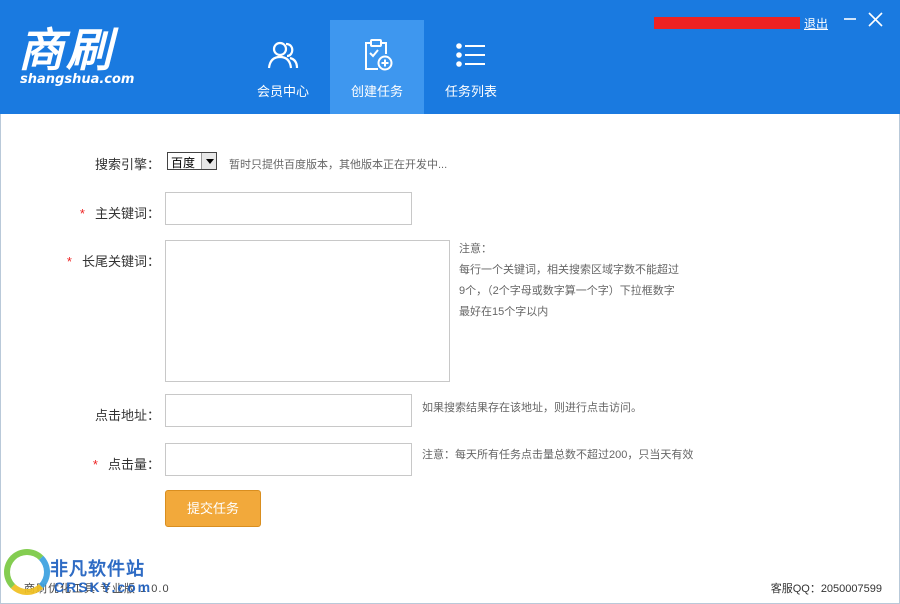  I want to click on long-tail-keyword-textarea, so click(307, 311).